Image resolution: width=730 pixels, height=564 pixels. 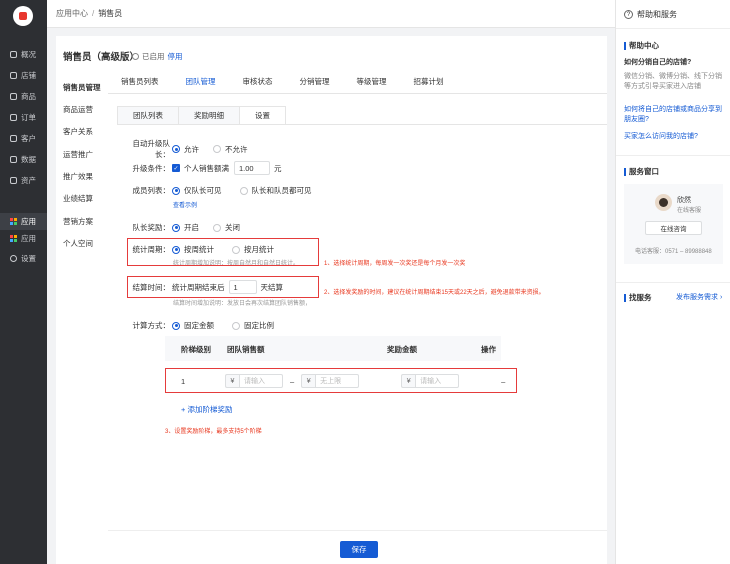 I want to click on subnav-item-goods-ops: 商品运营, so click(x=78, y=109).